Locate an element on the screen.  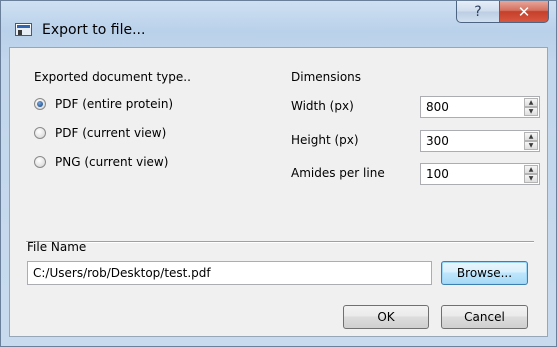
width-spinbox: 800 ▲ ▼ is located at coordinates (480, 107).